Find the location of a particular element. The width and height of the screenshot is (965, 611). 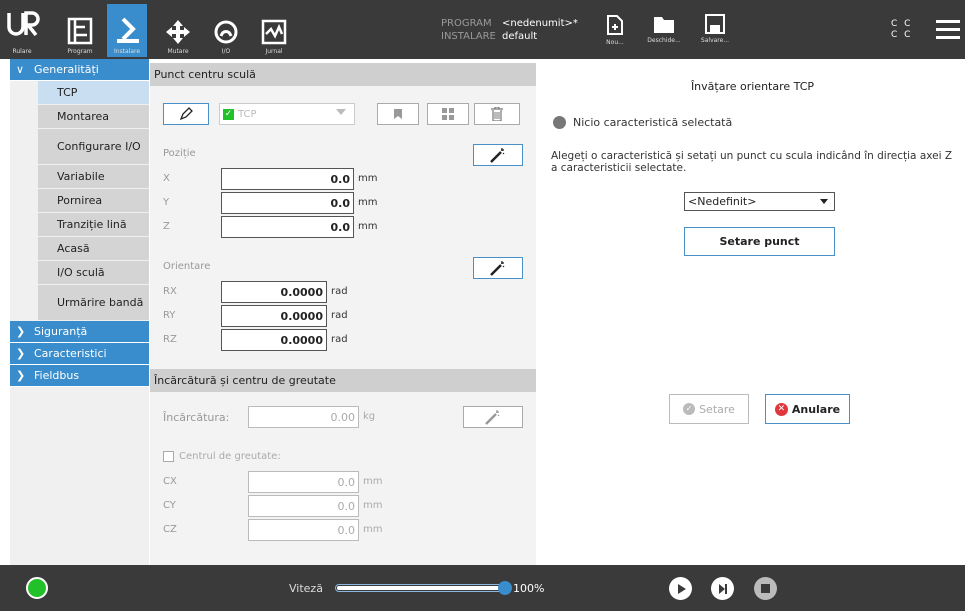

stop-icon is located at coordinates (765, 588).